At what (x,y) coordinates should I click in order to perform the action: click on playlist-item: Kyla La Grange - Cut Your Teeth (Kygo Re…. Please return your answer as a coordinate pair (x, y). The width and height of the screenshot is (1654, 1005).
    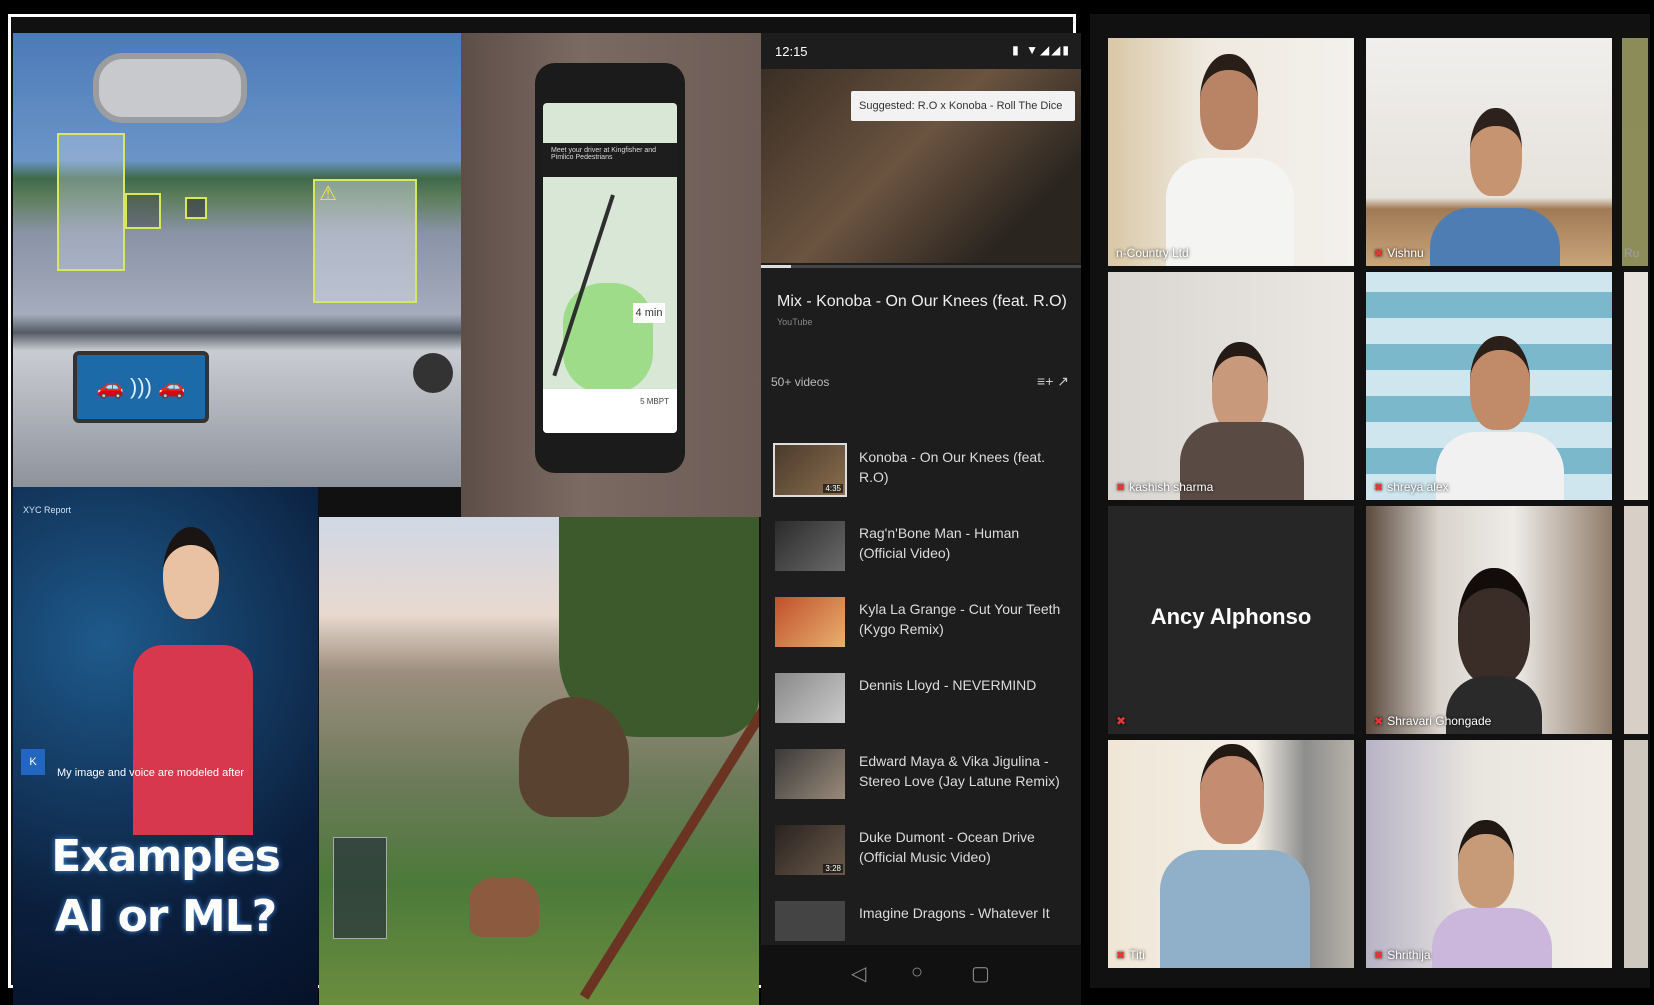
    Looking at the image, I should click on (921, 626).